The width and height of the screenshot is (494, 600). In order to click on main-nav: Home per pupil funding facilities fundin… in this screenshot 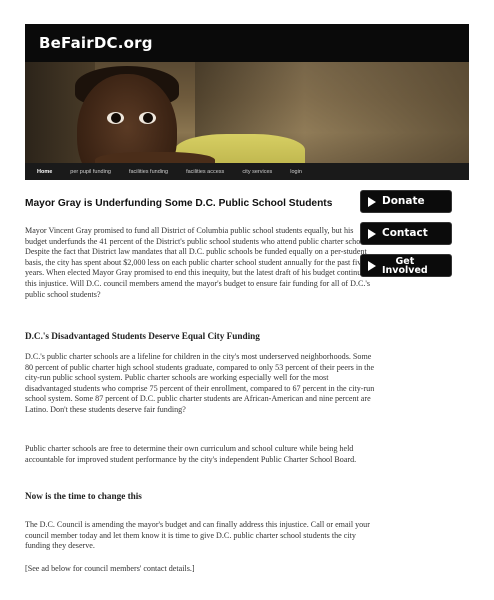, I will do `click(247, 171)`.